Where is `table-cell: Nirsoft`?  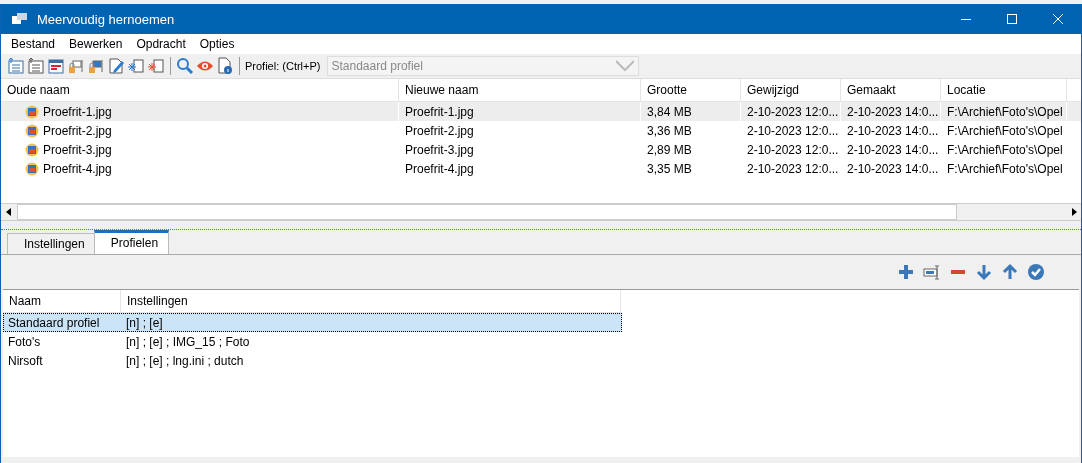
table-cell: Nirsoft is located at coordinates (25, 360).